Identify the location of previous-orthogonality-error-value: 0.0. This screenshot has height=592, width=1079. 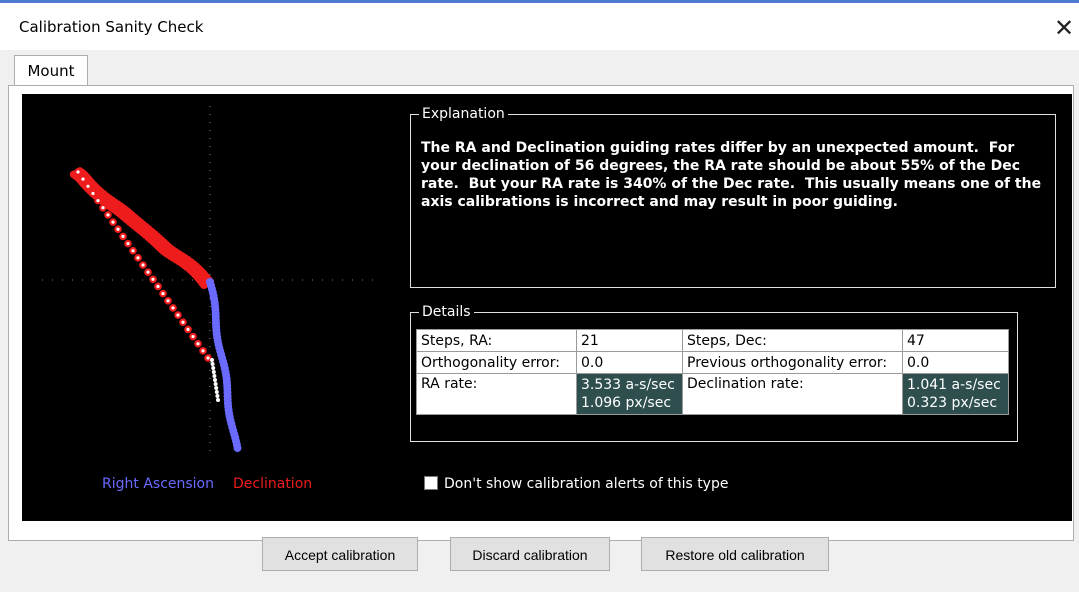
(955, 362).